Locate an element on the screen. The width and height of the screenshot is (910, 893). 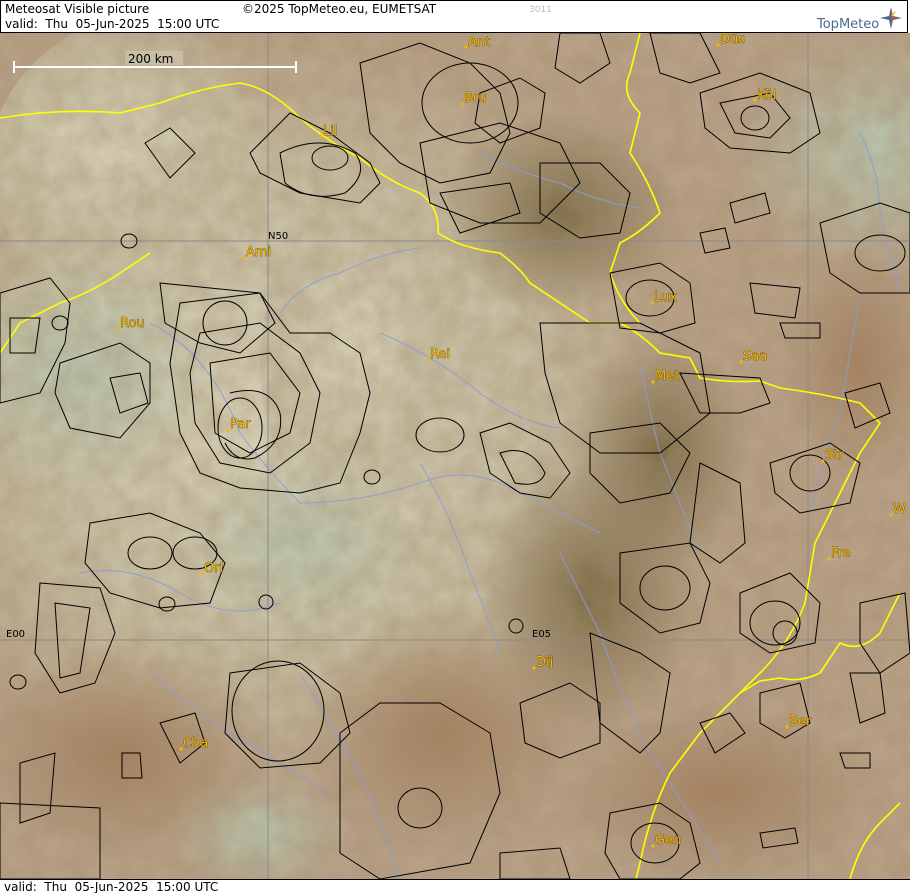
city-label-ant: Ant is located at coordinates (479, 42).